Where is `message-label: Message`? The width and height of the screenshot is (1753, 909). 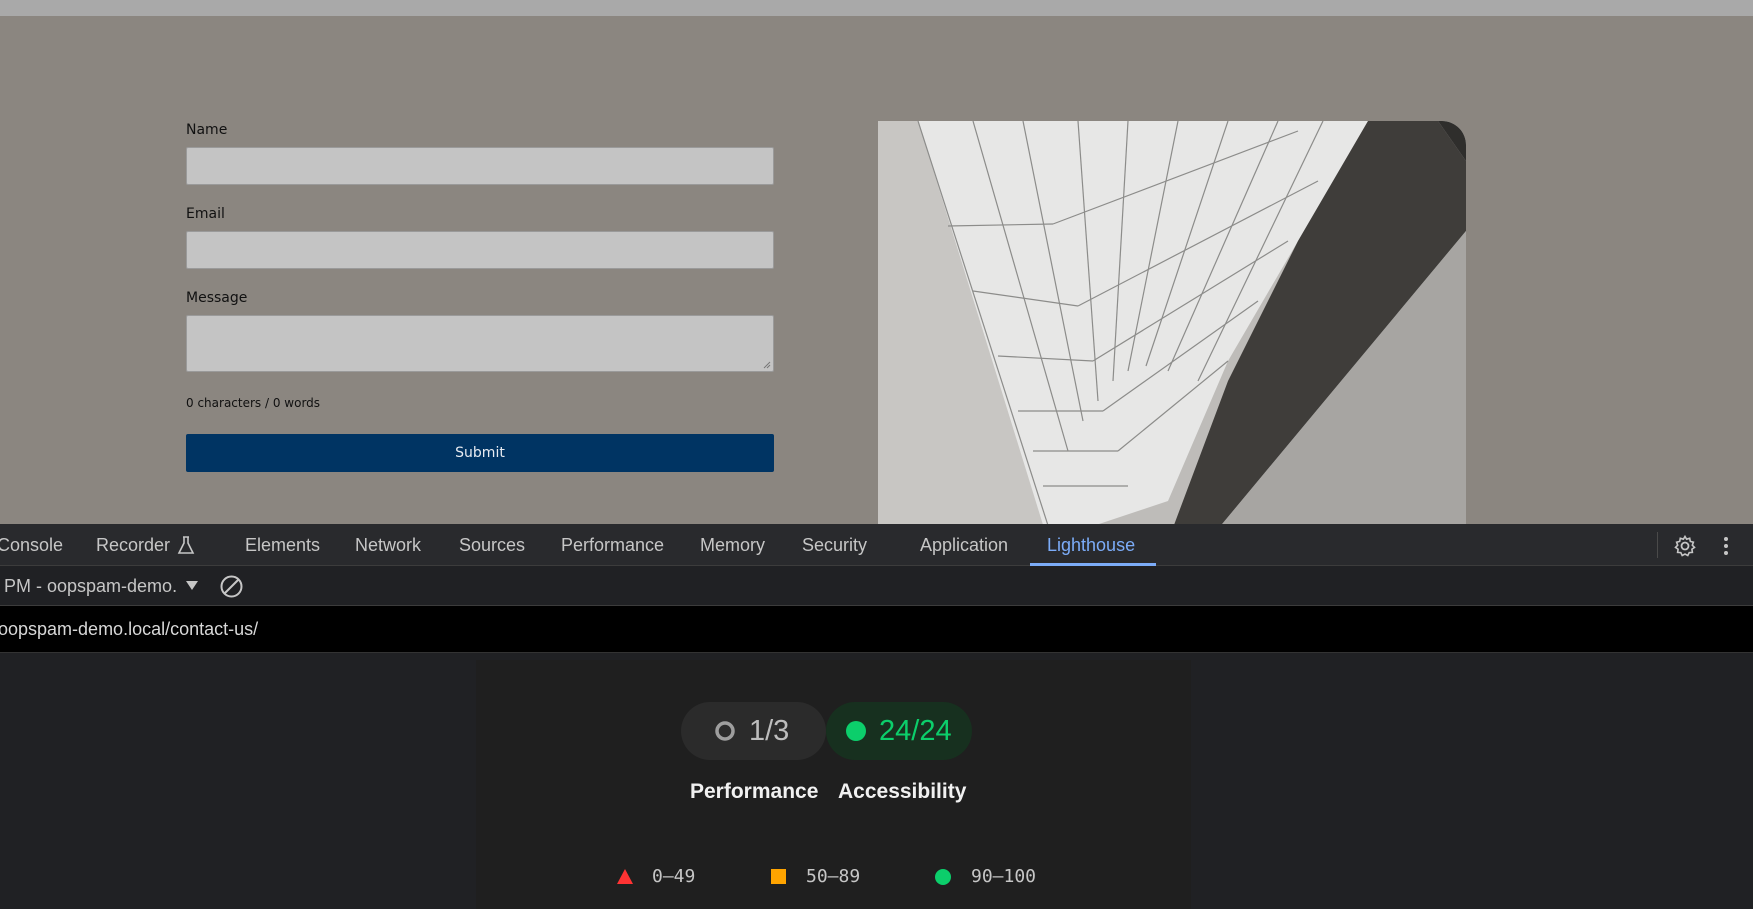
message-label: Message is located at coordinates (217, 298).